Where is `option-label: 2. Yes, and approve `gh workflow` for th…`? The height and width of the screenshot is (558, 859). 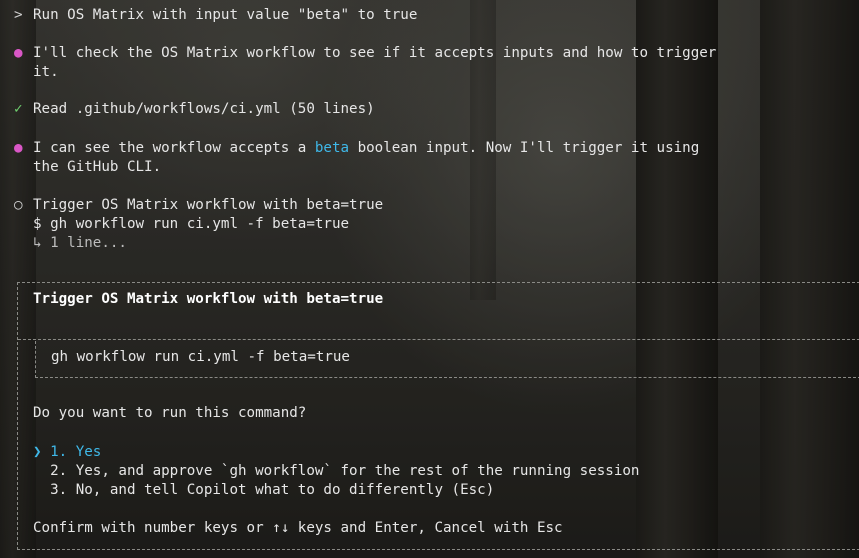
option-label: 2. Yes, and approve `gh workflow` for th… is located at coordinates (345, 471).